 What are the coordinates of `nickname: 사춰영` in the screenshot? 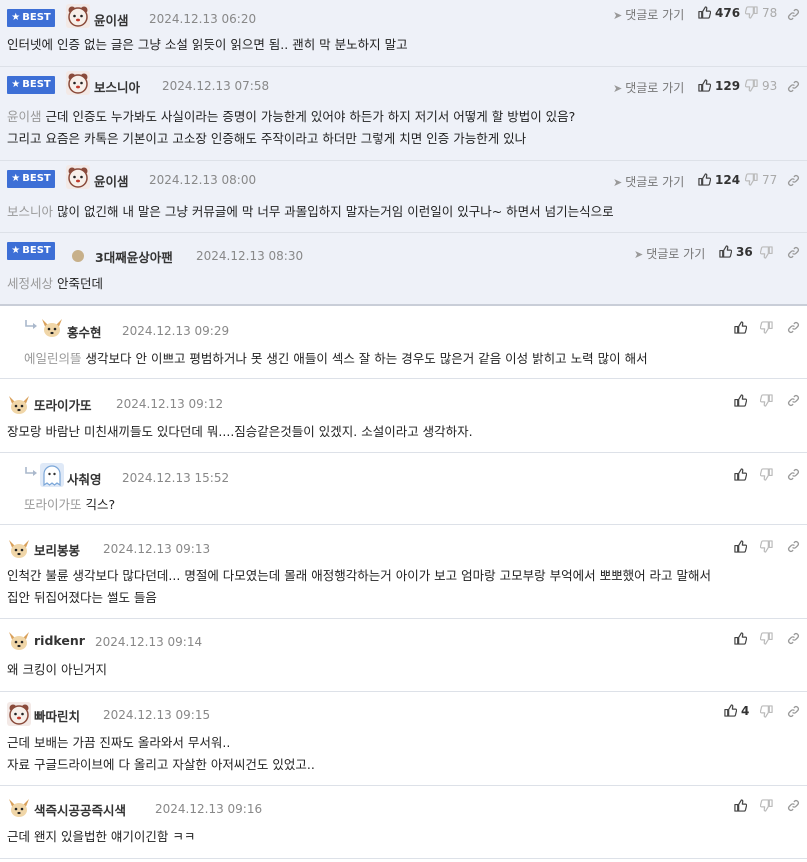 It's located at (84, 478).